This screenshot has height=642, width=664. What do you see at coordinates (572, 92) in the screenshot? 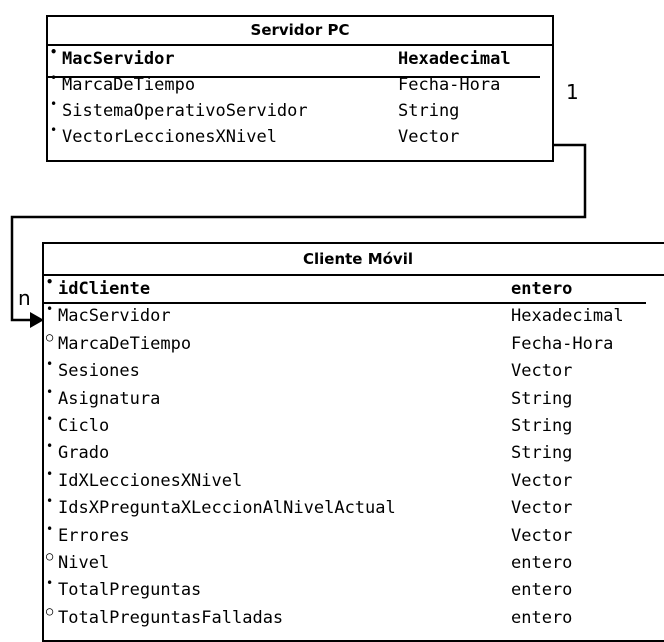
I see `cardinality-one: 1` at bounding box center [572, 92].